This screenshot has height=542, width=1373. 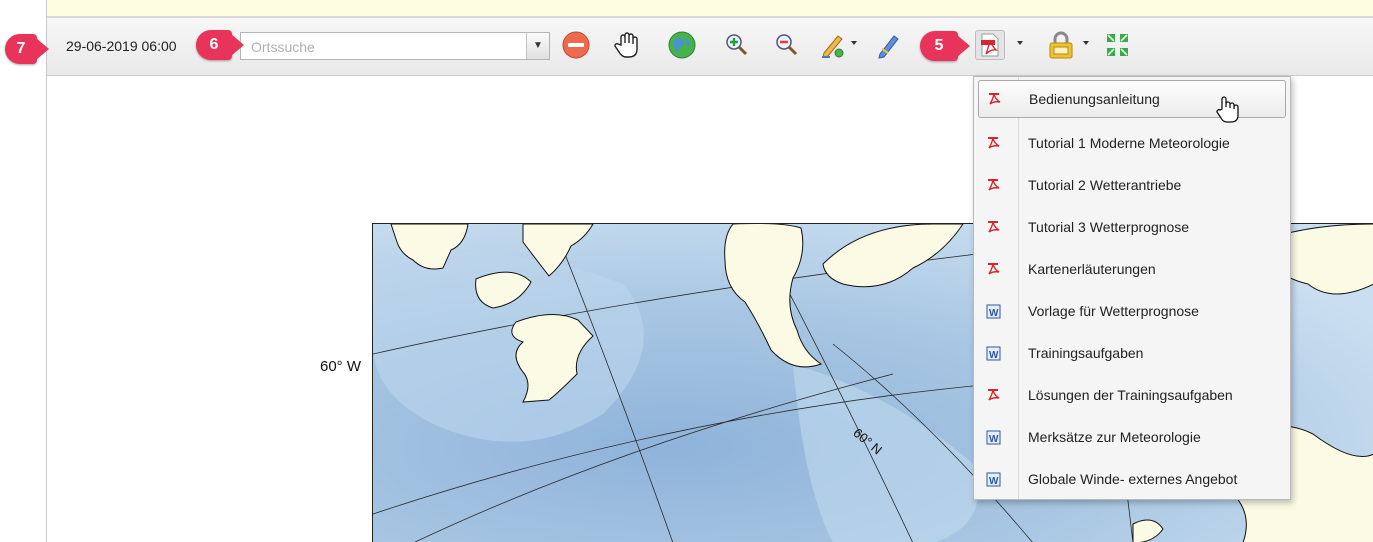 What do you see at coordinates (1227, 109) in the screenshot?
I see `hand-pointer-icon` at bounding box center [1227, 109].